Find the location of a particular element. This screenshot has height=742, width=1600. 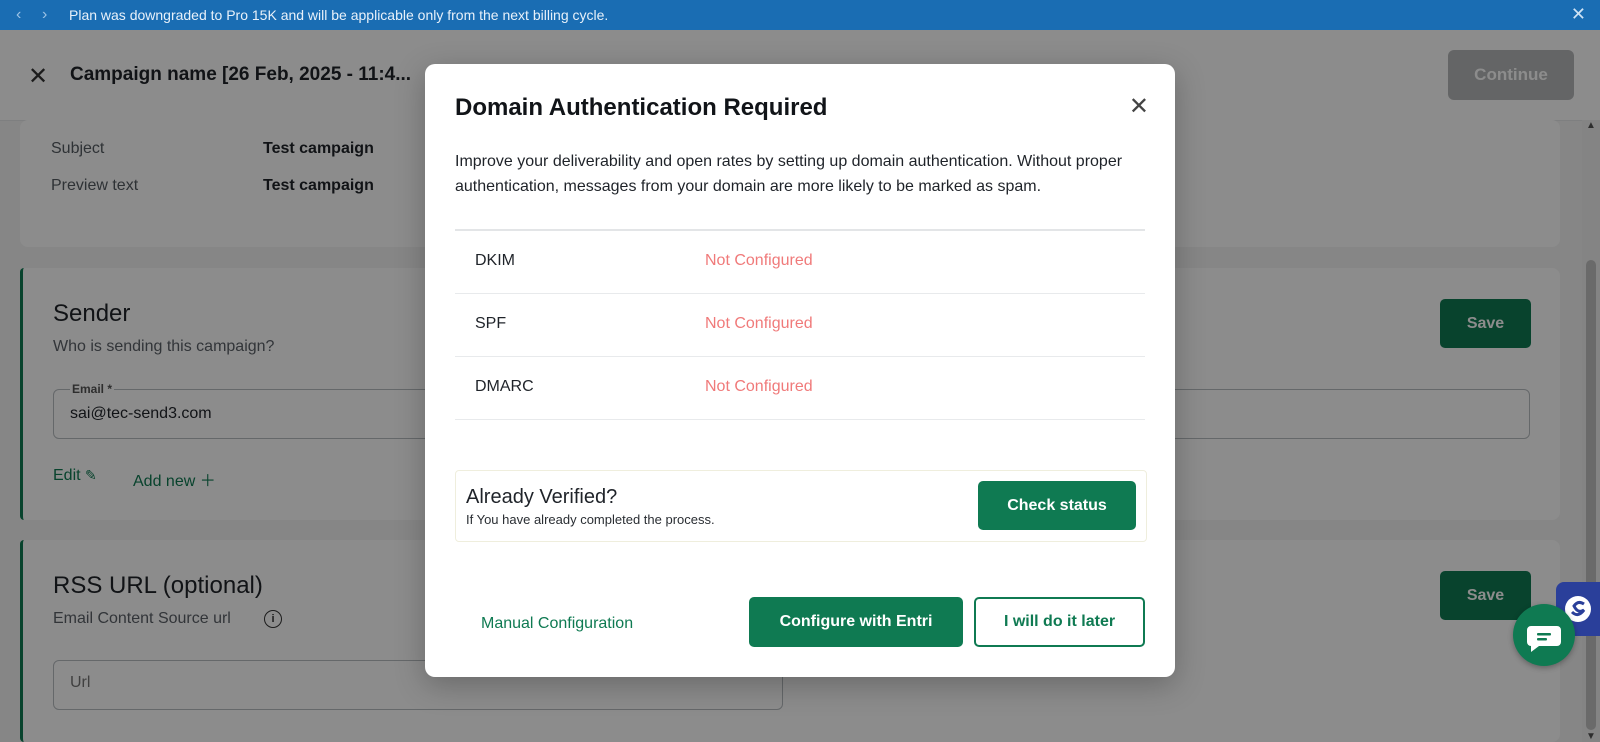

table-row: DKIM Not Configured is located at coordinates (800, 262).